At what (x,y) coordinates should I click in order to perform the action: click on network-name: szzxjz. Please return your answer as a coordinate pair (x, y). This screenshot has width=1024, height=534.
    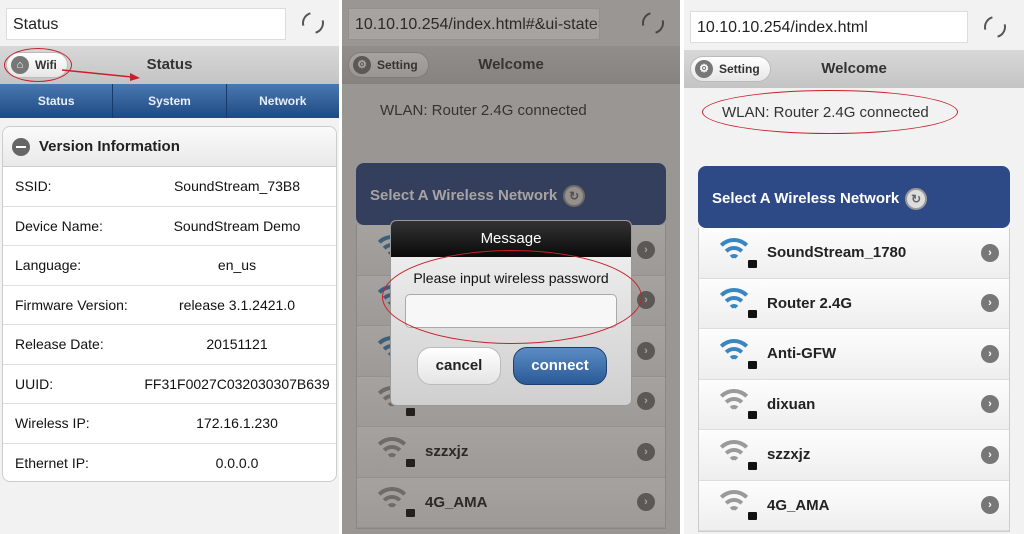
    Looking at the image, I should click on (789, 455).